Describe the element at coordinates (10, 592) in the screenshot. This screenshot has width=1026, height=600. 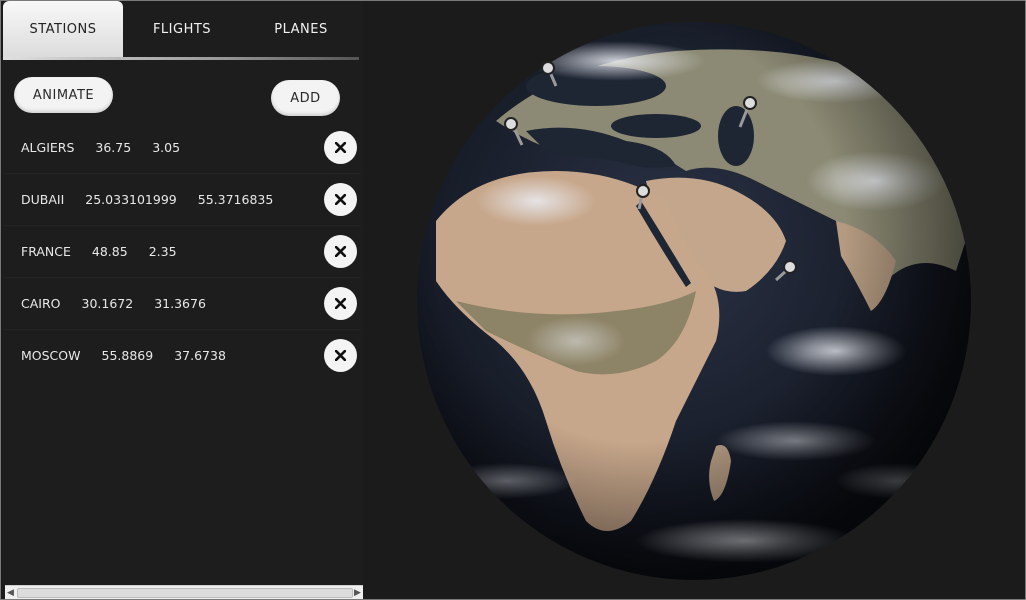
I see `scroll-left-icon: ◀` at that location.